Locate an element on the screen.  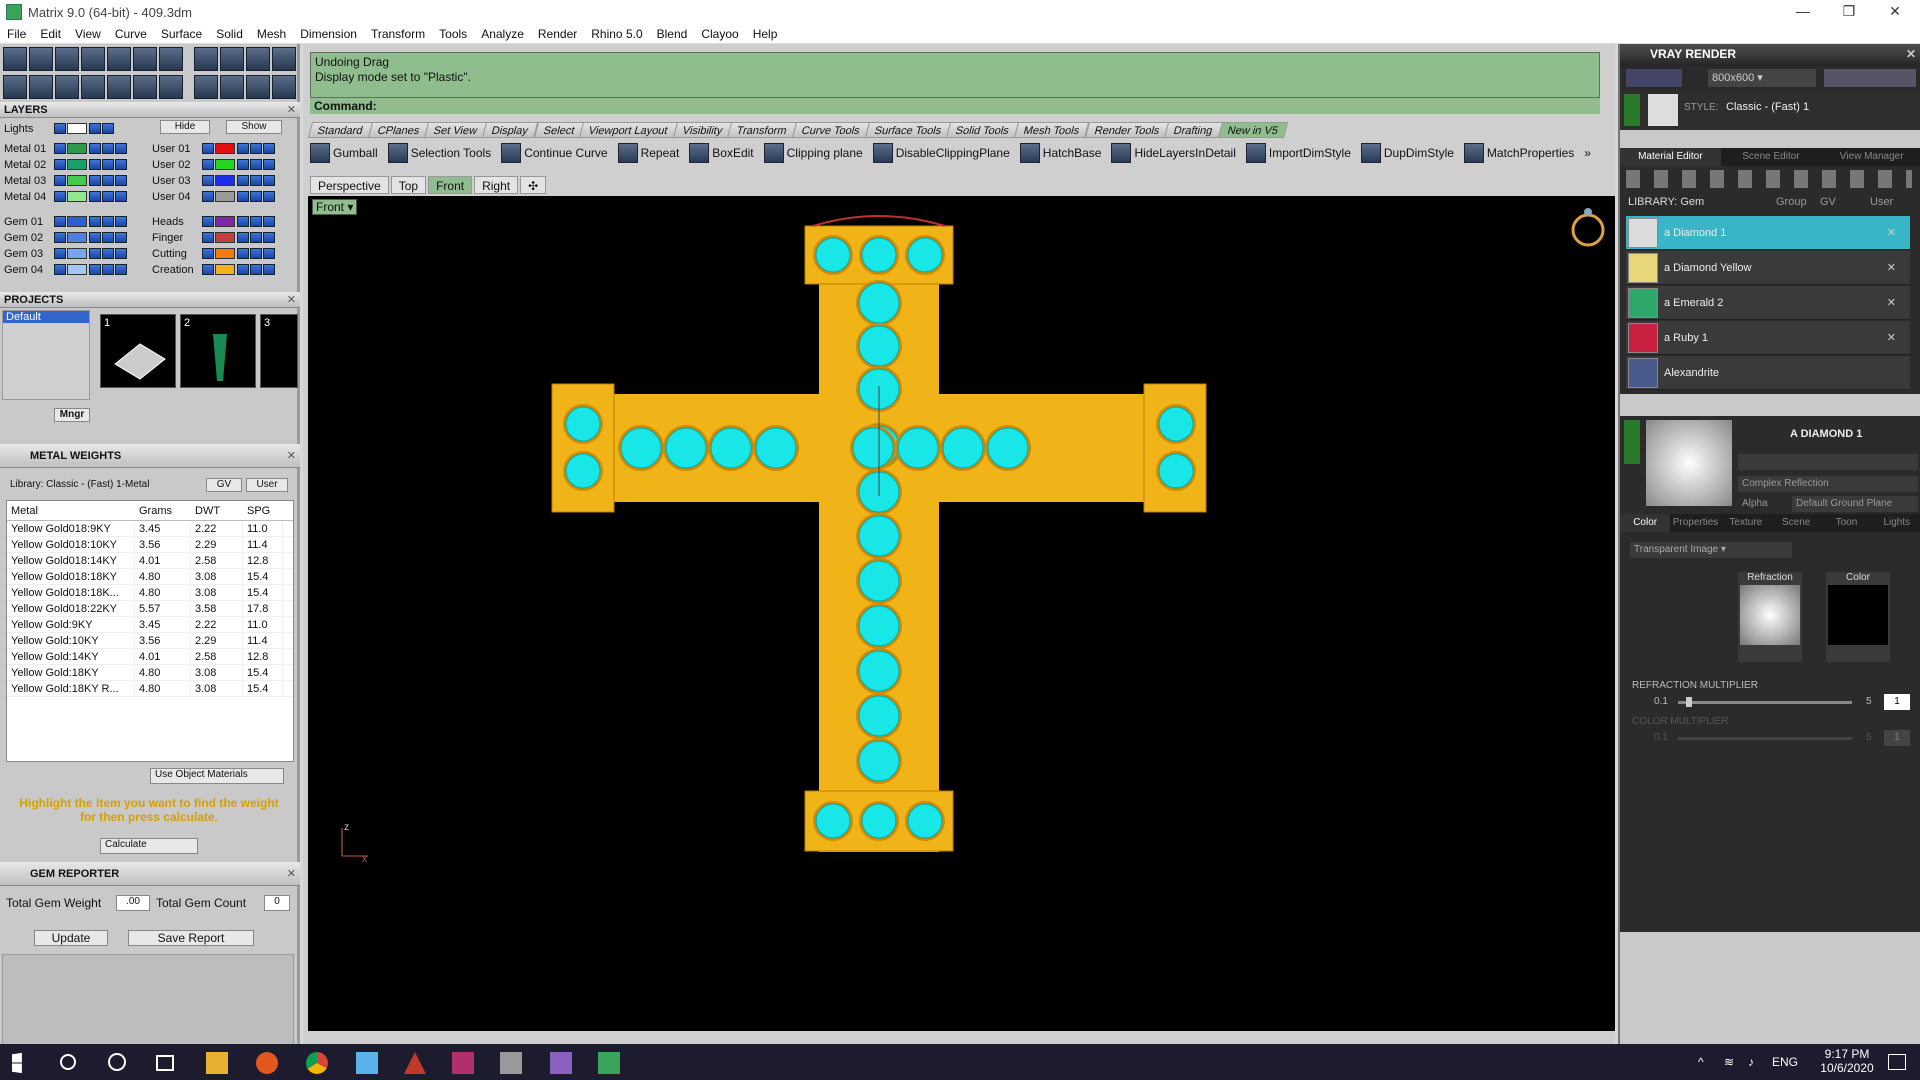
menu-solid: Solid is located at coordinates (229, 34).